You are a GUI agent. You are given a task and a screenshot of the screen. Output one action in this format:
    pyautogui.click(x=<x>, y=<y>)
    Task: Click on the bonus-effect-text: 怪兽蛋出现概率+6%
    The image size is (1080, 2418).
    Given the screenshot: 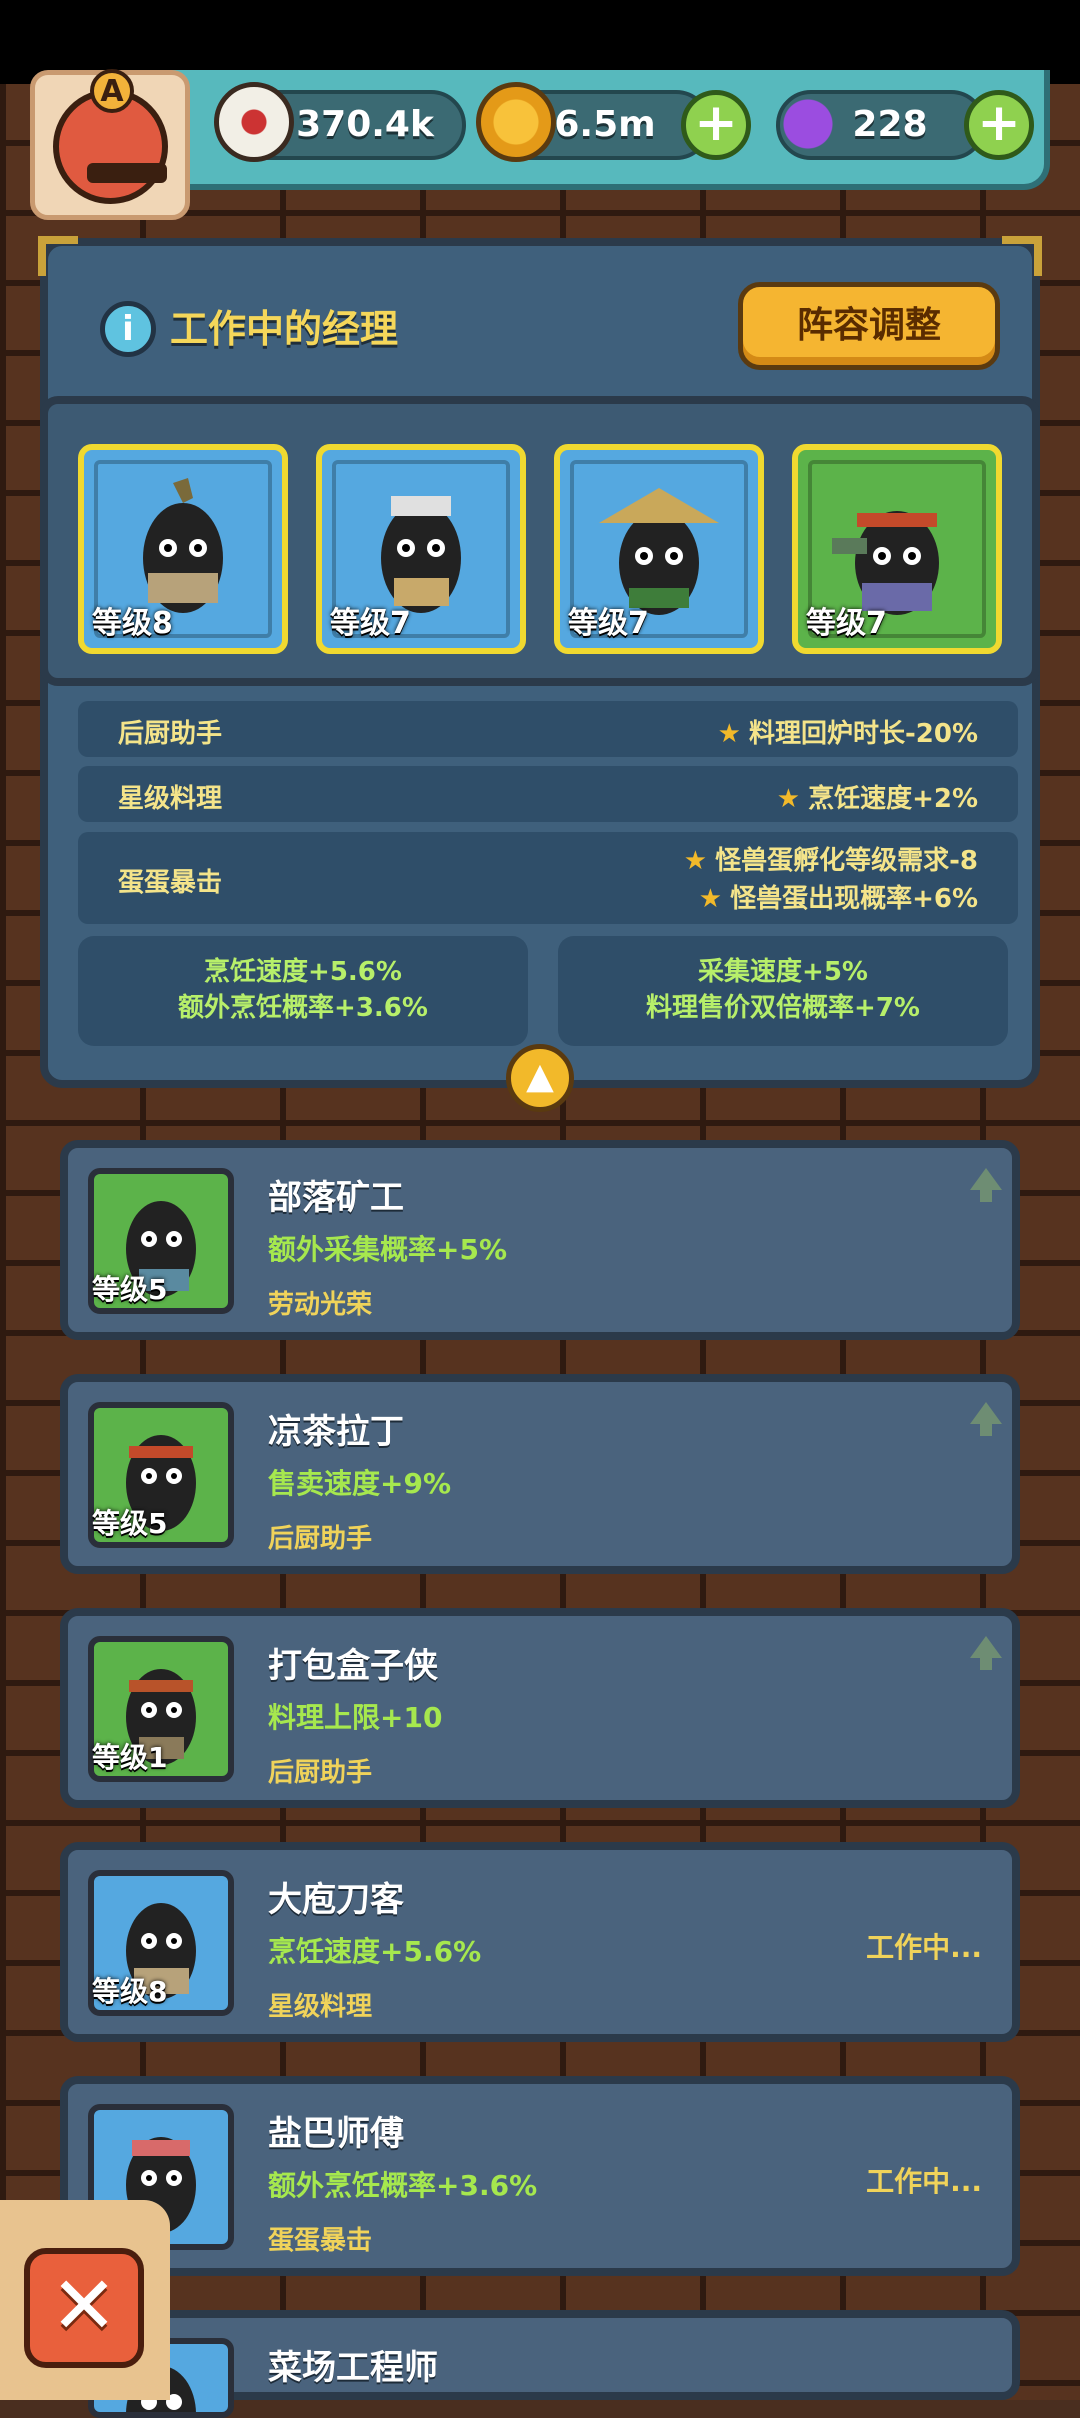 What is the action you would take?
    pyautogui.click(x=854, y=899)
    